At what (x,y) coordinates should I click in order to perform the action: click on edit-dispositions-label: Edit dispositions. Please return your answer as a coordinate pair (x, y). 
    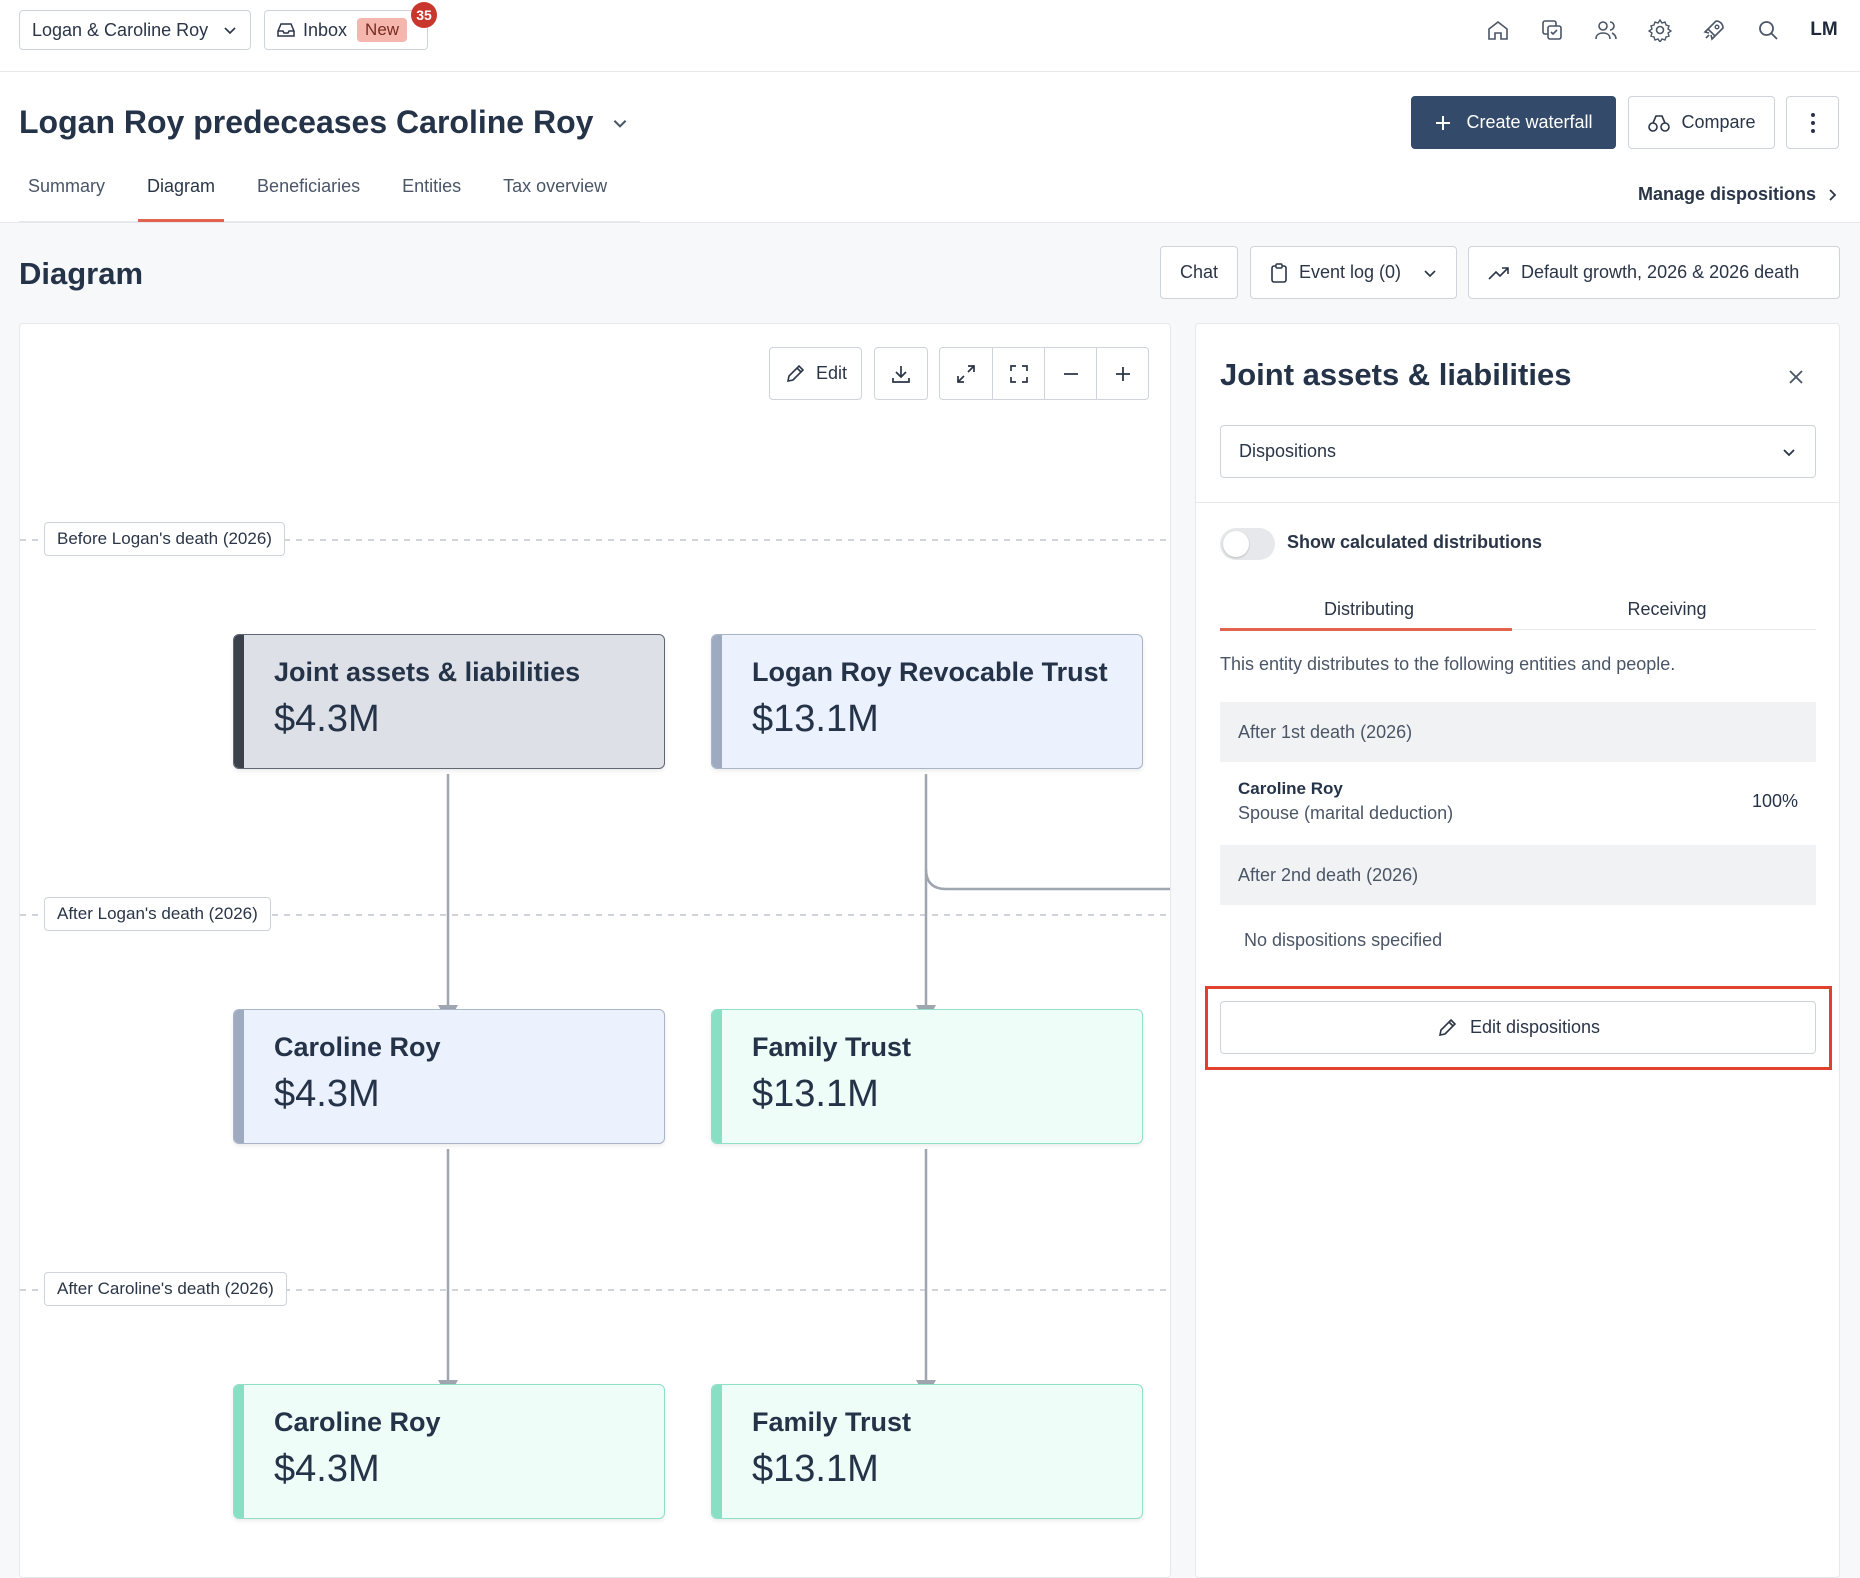
    Looking at the image, I should click on (1535, 1027).